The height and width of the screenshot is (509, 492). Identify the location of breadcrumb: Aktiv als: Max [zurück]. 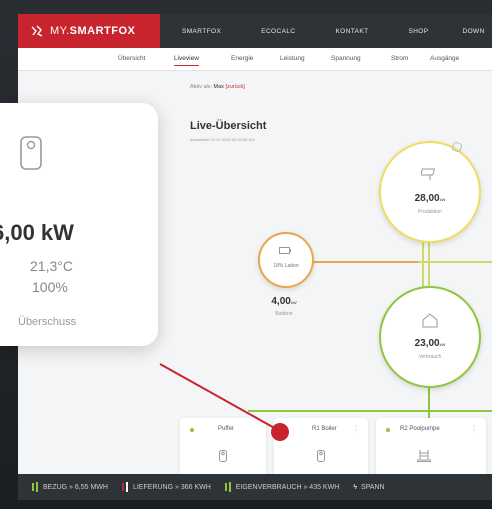
(217, 87).